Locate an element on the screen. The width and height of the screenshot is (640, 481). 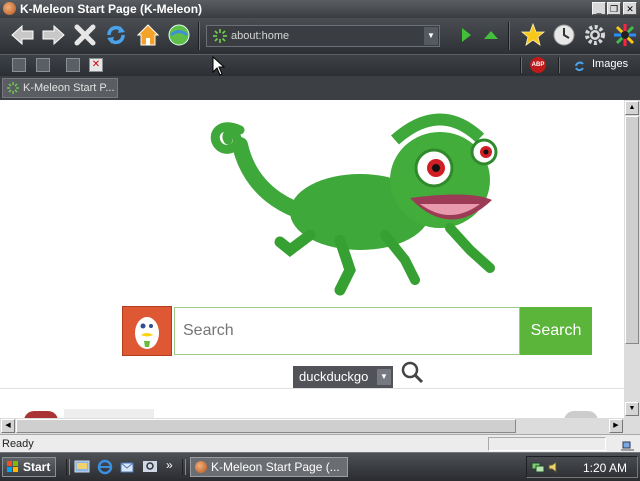
navigation-toolbar: about:home ▼ is located at coordinates (320, 36).